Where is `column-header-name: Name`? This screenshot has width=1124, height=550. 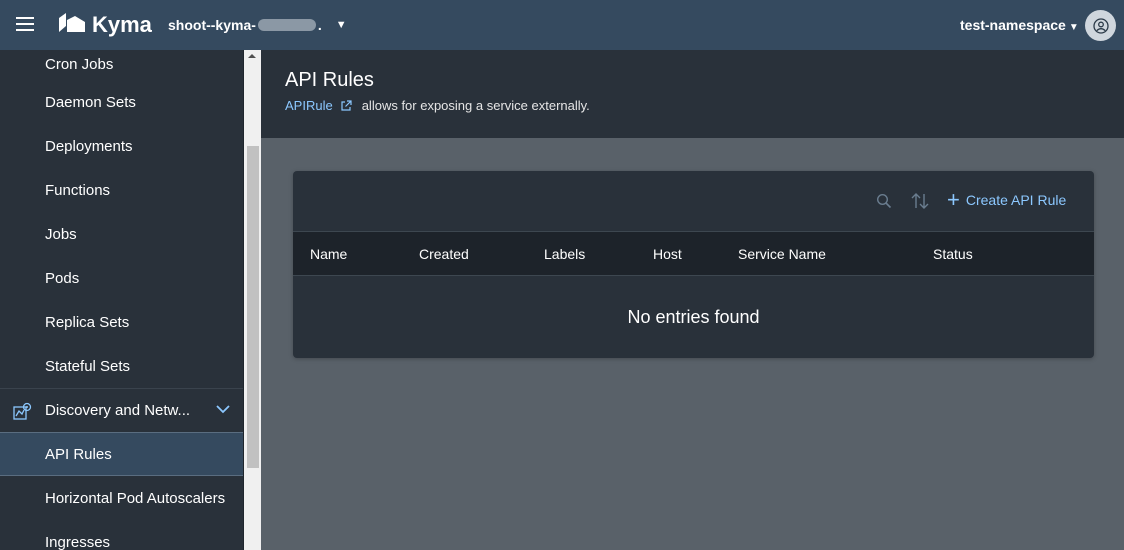 column-header-name: Name is located at coordinates (328, 254).